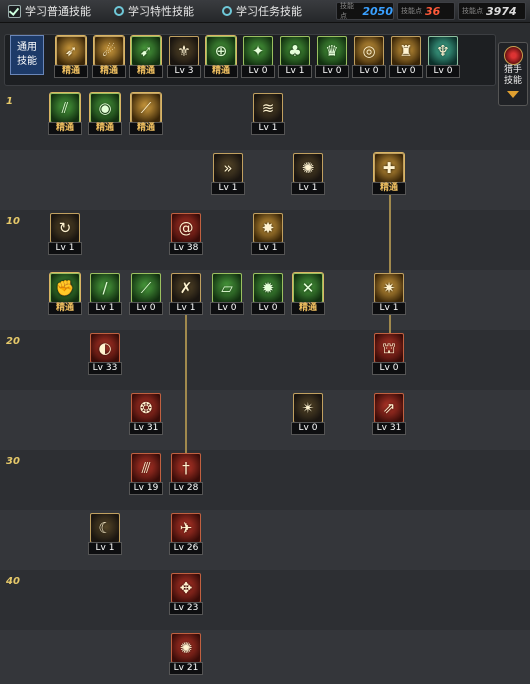 The height and width of the screenshot is (684, 530). What do you see at coordinates (295, 57) in the screenshot?
I see `general-skill-mushroom: ♣ Lv 1` at bounding box center [295, 57].